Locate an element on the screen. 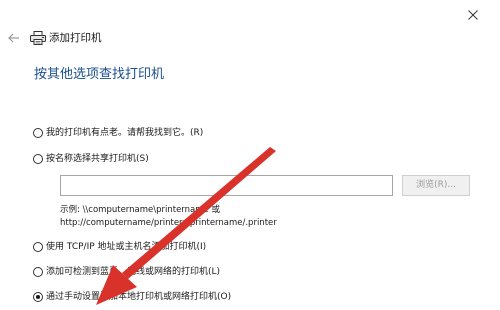 The image size is (500, 310). option-bluetooth-wireless: 添加可检测到蓝牙、无线或网络的打印机(L) is located at coordinates (126, 272).